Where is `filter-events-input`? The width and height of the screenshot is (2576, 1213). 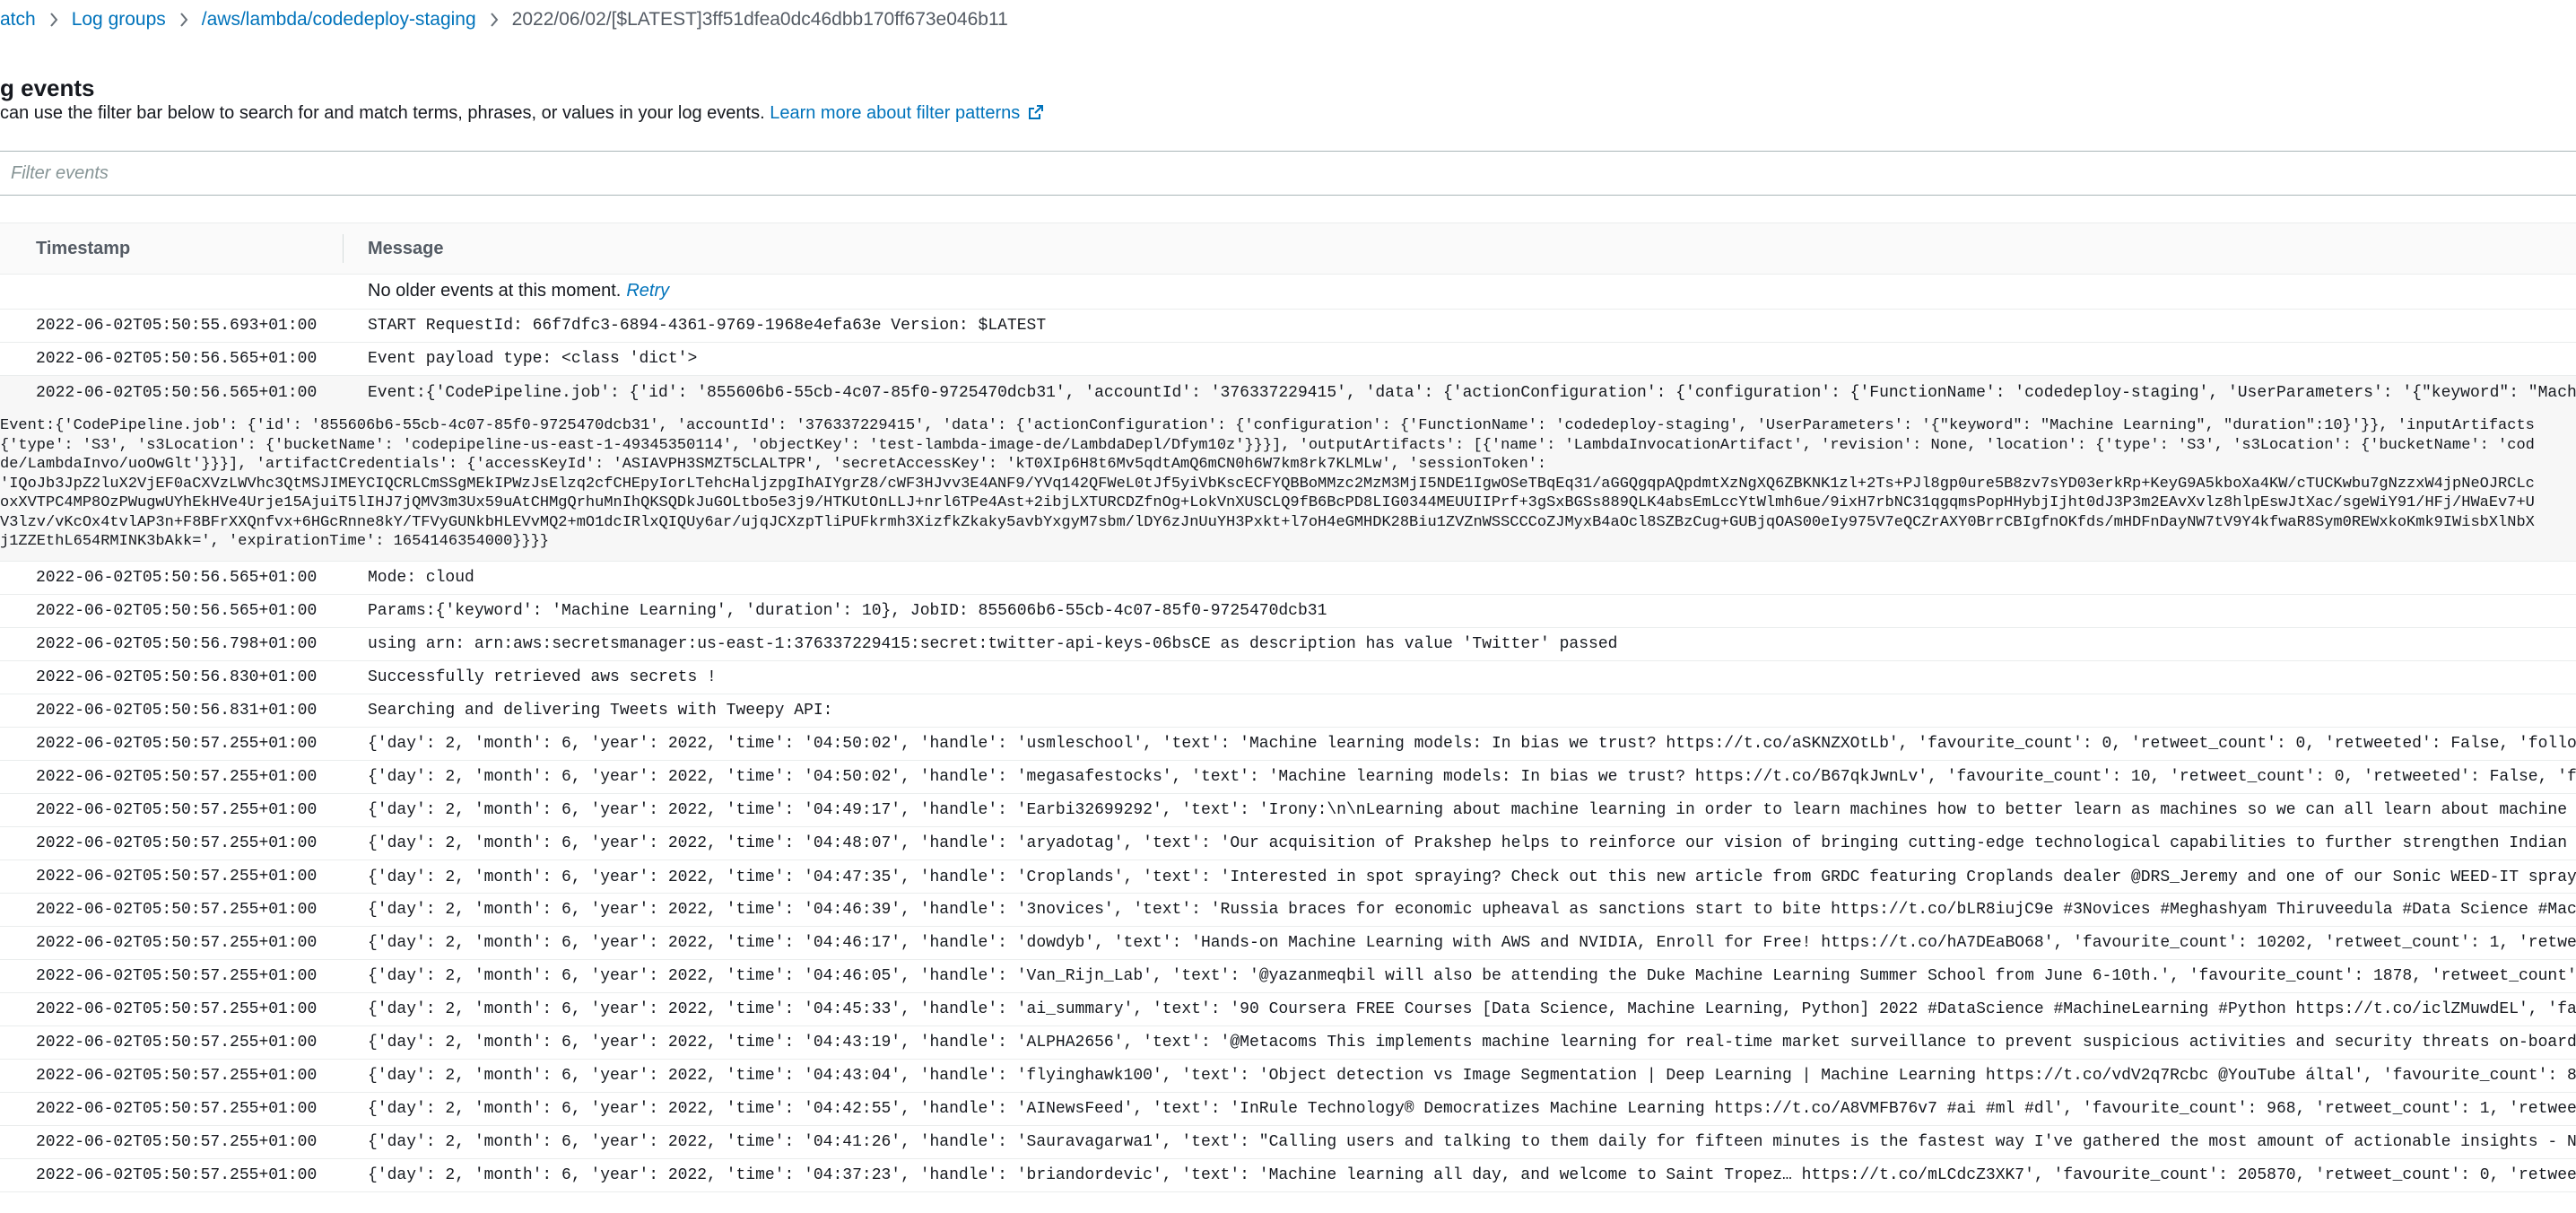 filter-events-input is located at coordinates (1288, 173).